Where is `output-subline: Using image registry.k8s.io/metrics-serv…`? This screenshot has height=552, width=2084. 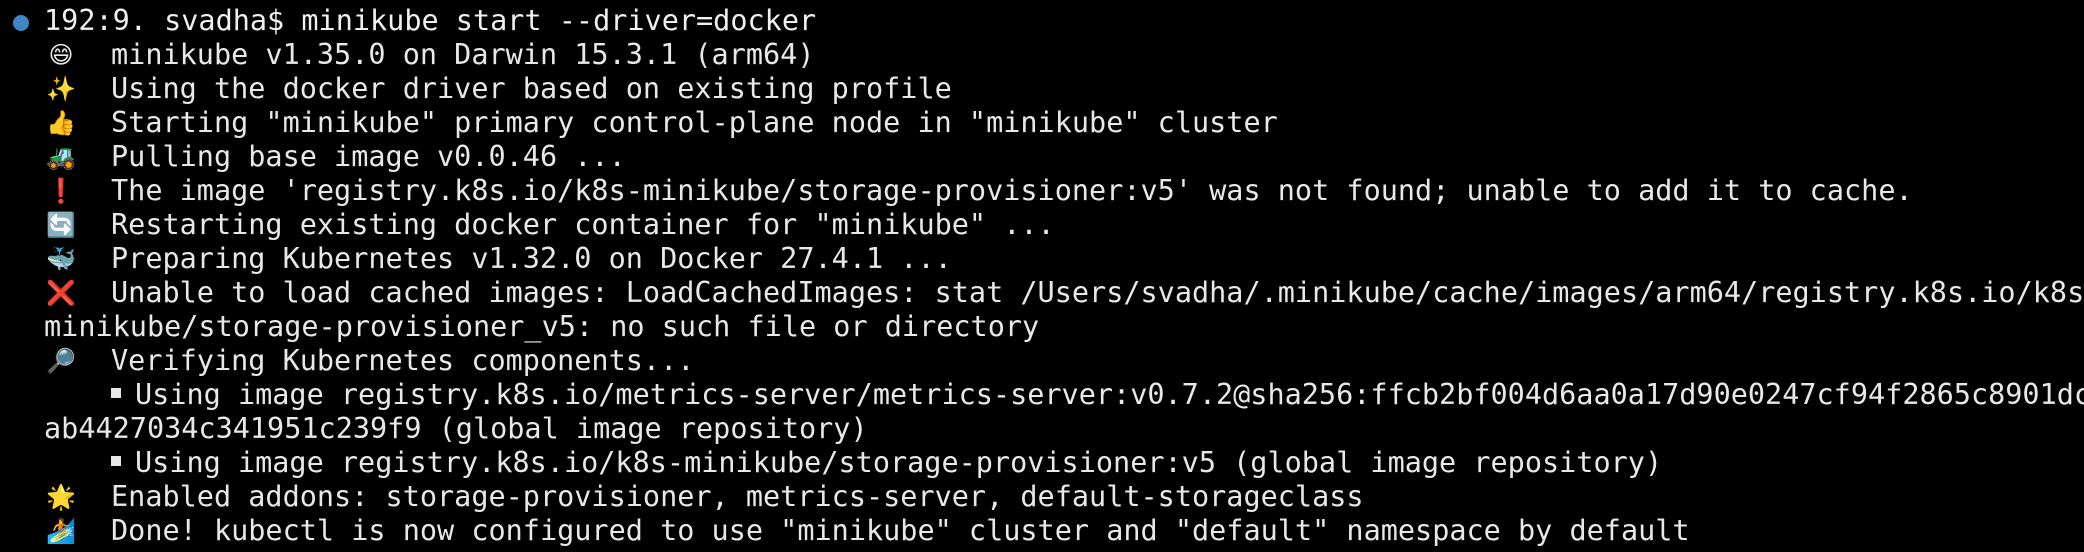 output-subline: Using image registry.k8s.io/metrics-serv… is located at coordinates (1042, 395).